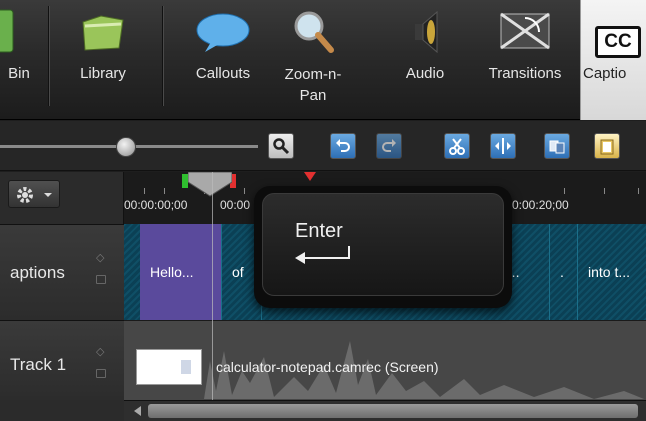 Image resolution: width=646 pixels, height=421 pixels. Describe the element at coordinates (48, 195) in the screenshot. I see `chevron-down-icon` at that location.